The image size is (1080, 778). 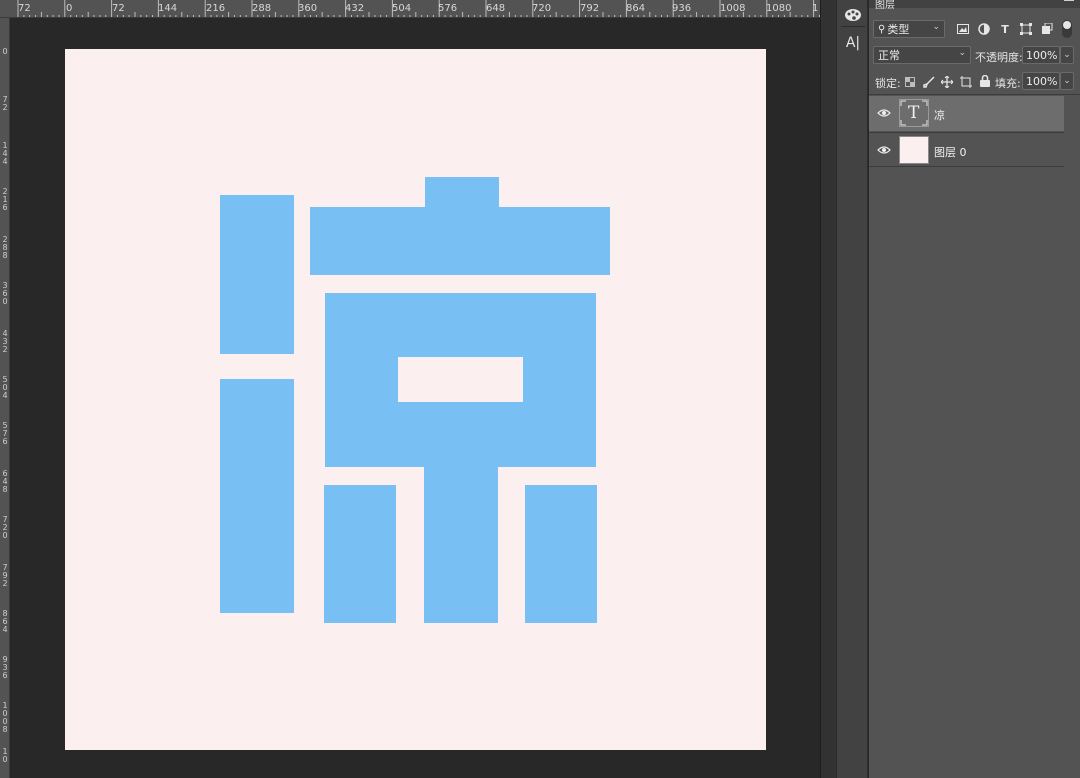 What do you see at coordinates (984, 29) in the screenshot?
I see `adjustment-filter-icon` at bounding box center [984, 29].